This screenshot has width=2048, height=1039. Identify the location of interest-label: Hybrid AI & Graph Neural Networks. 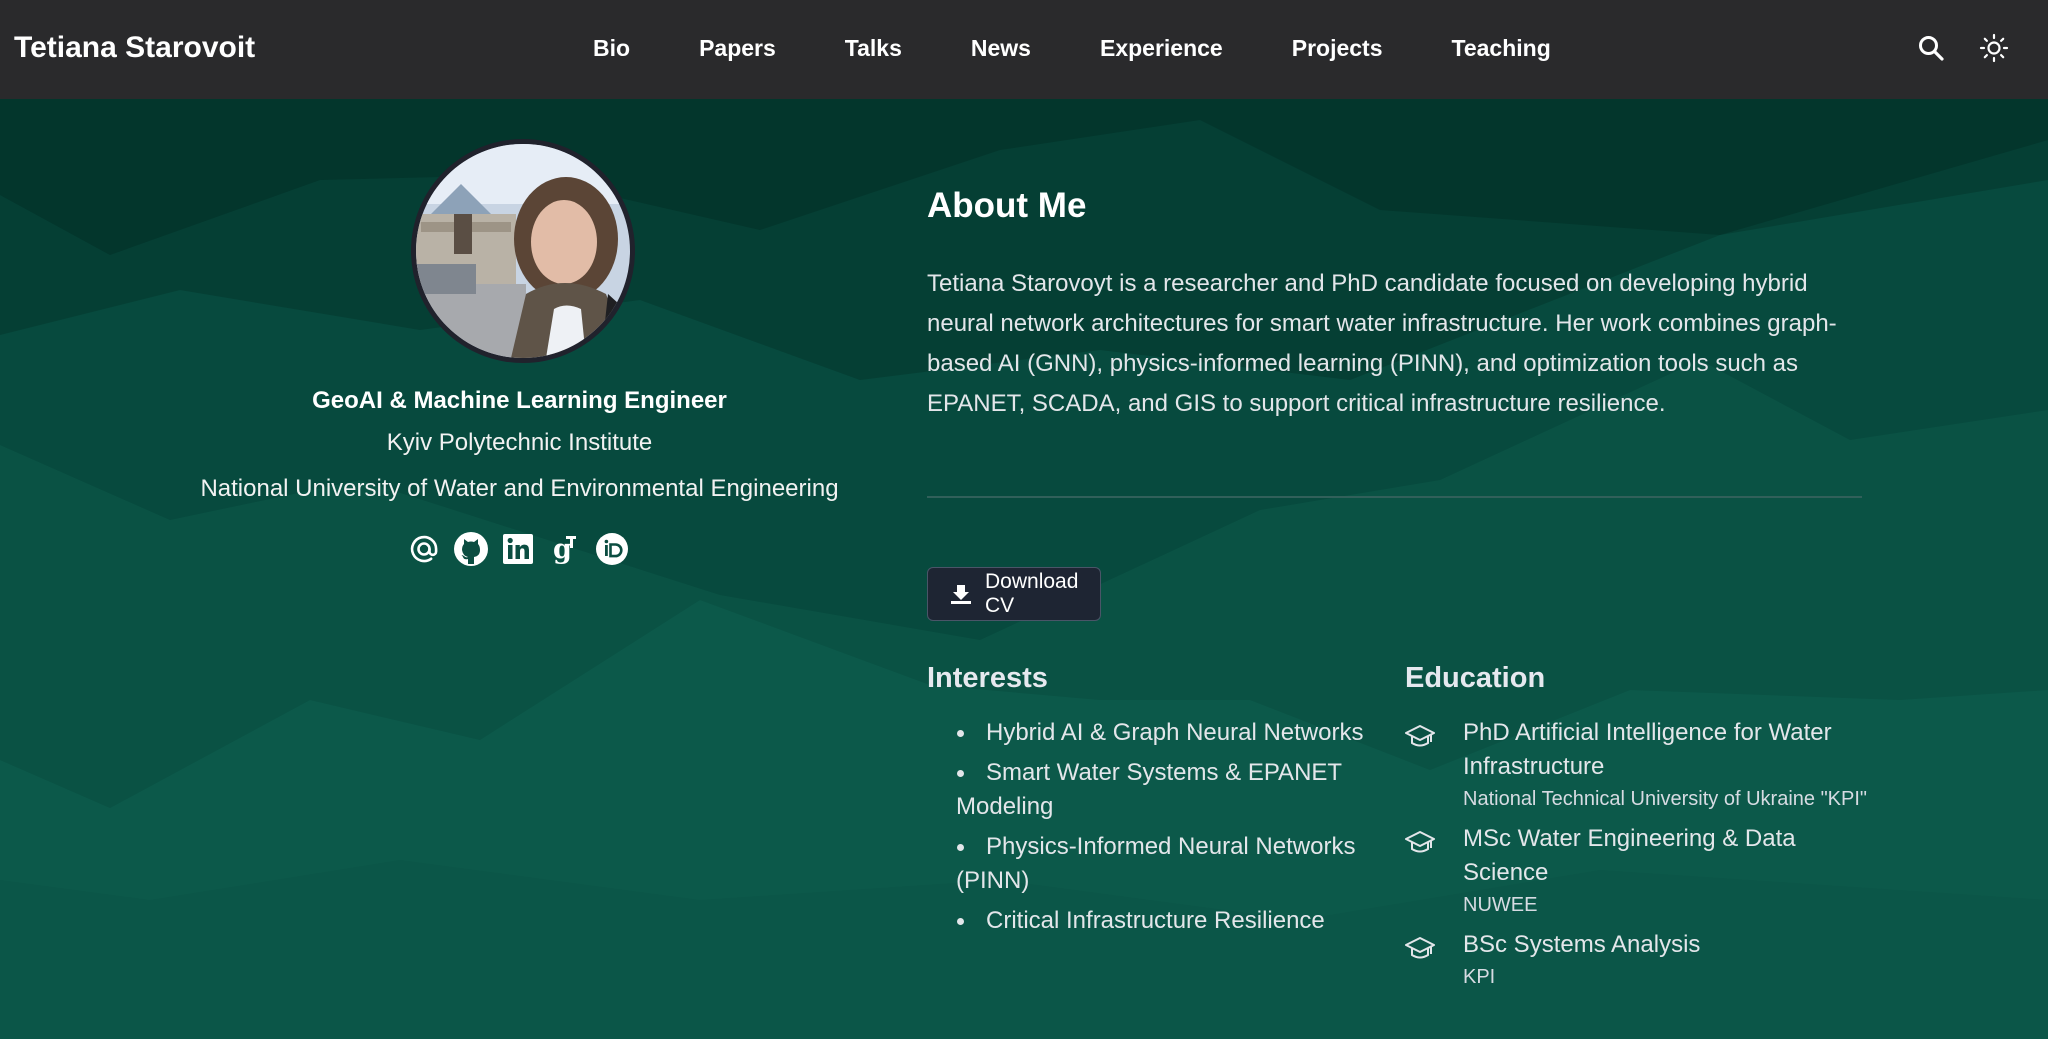
(1175, 732).